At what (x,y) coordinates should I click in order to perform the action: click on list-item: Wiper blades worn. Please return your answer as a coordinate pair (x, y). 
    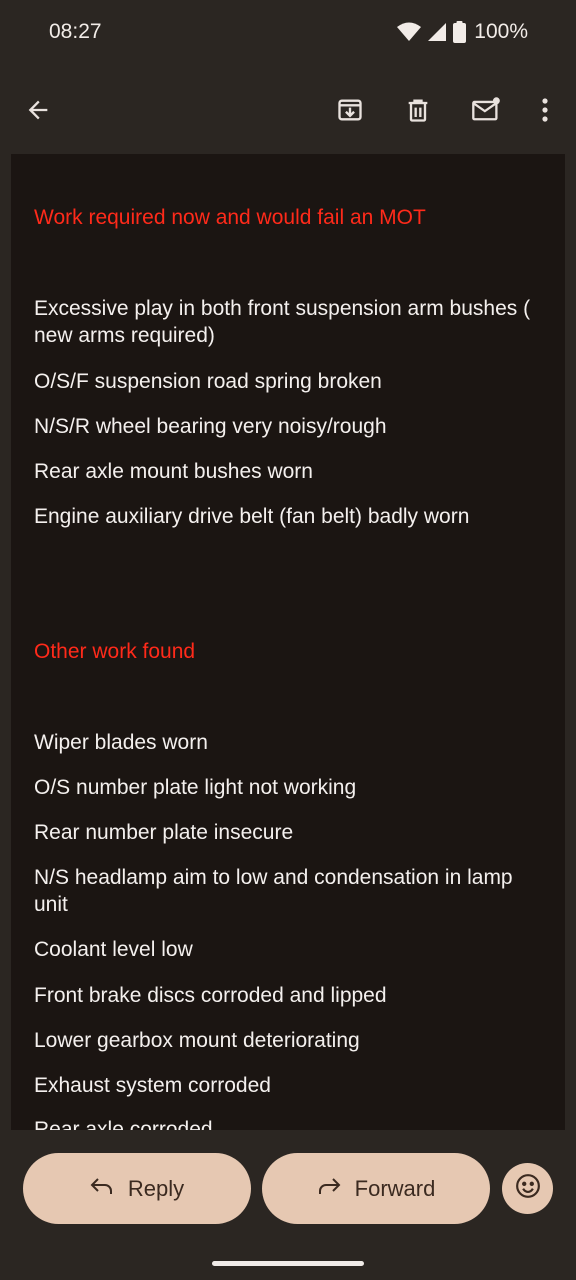
    Looking at the image, I should click on (121, 742).